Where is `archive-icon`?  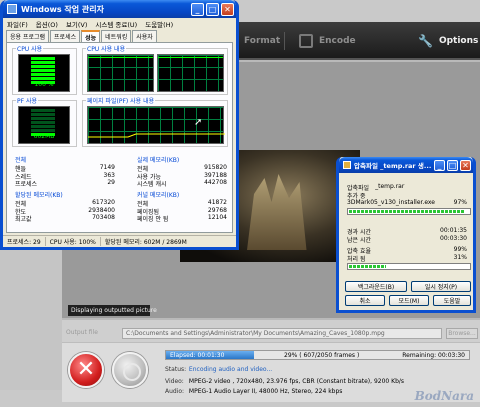 archive-icon is located at coordinates (347, 165).